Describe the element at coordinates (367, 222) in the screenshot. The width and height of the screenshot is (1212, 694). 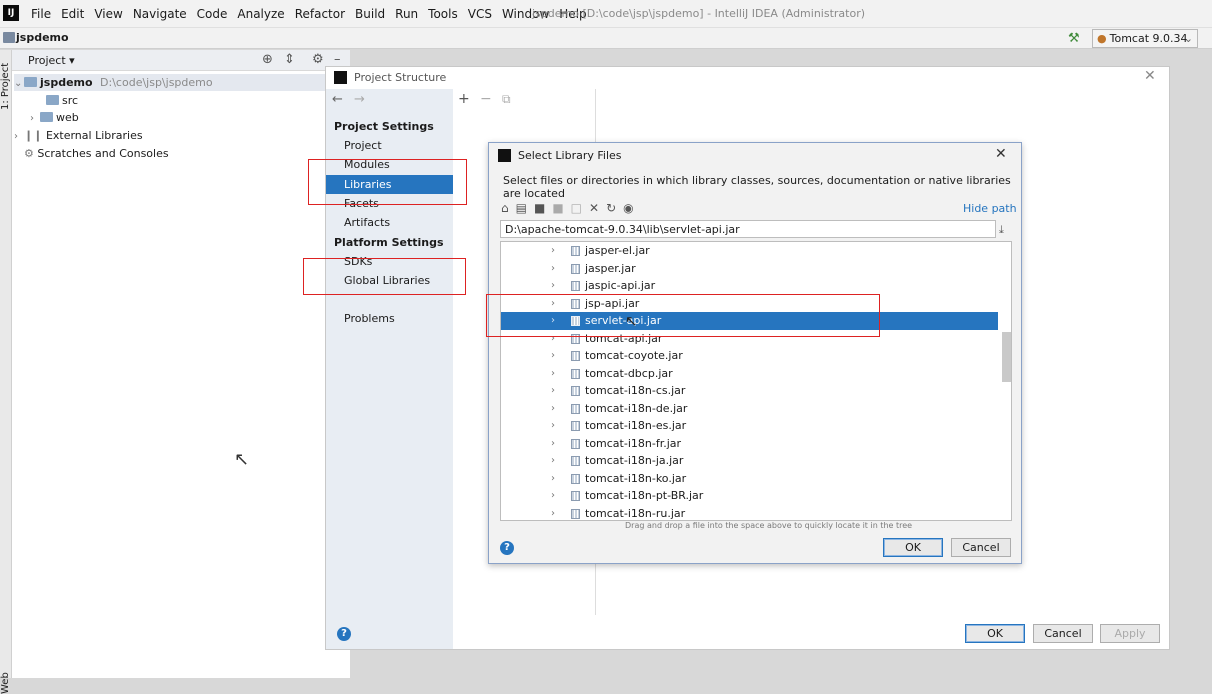
I see `nav-artifacts: Artifacts` at that location.